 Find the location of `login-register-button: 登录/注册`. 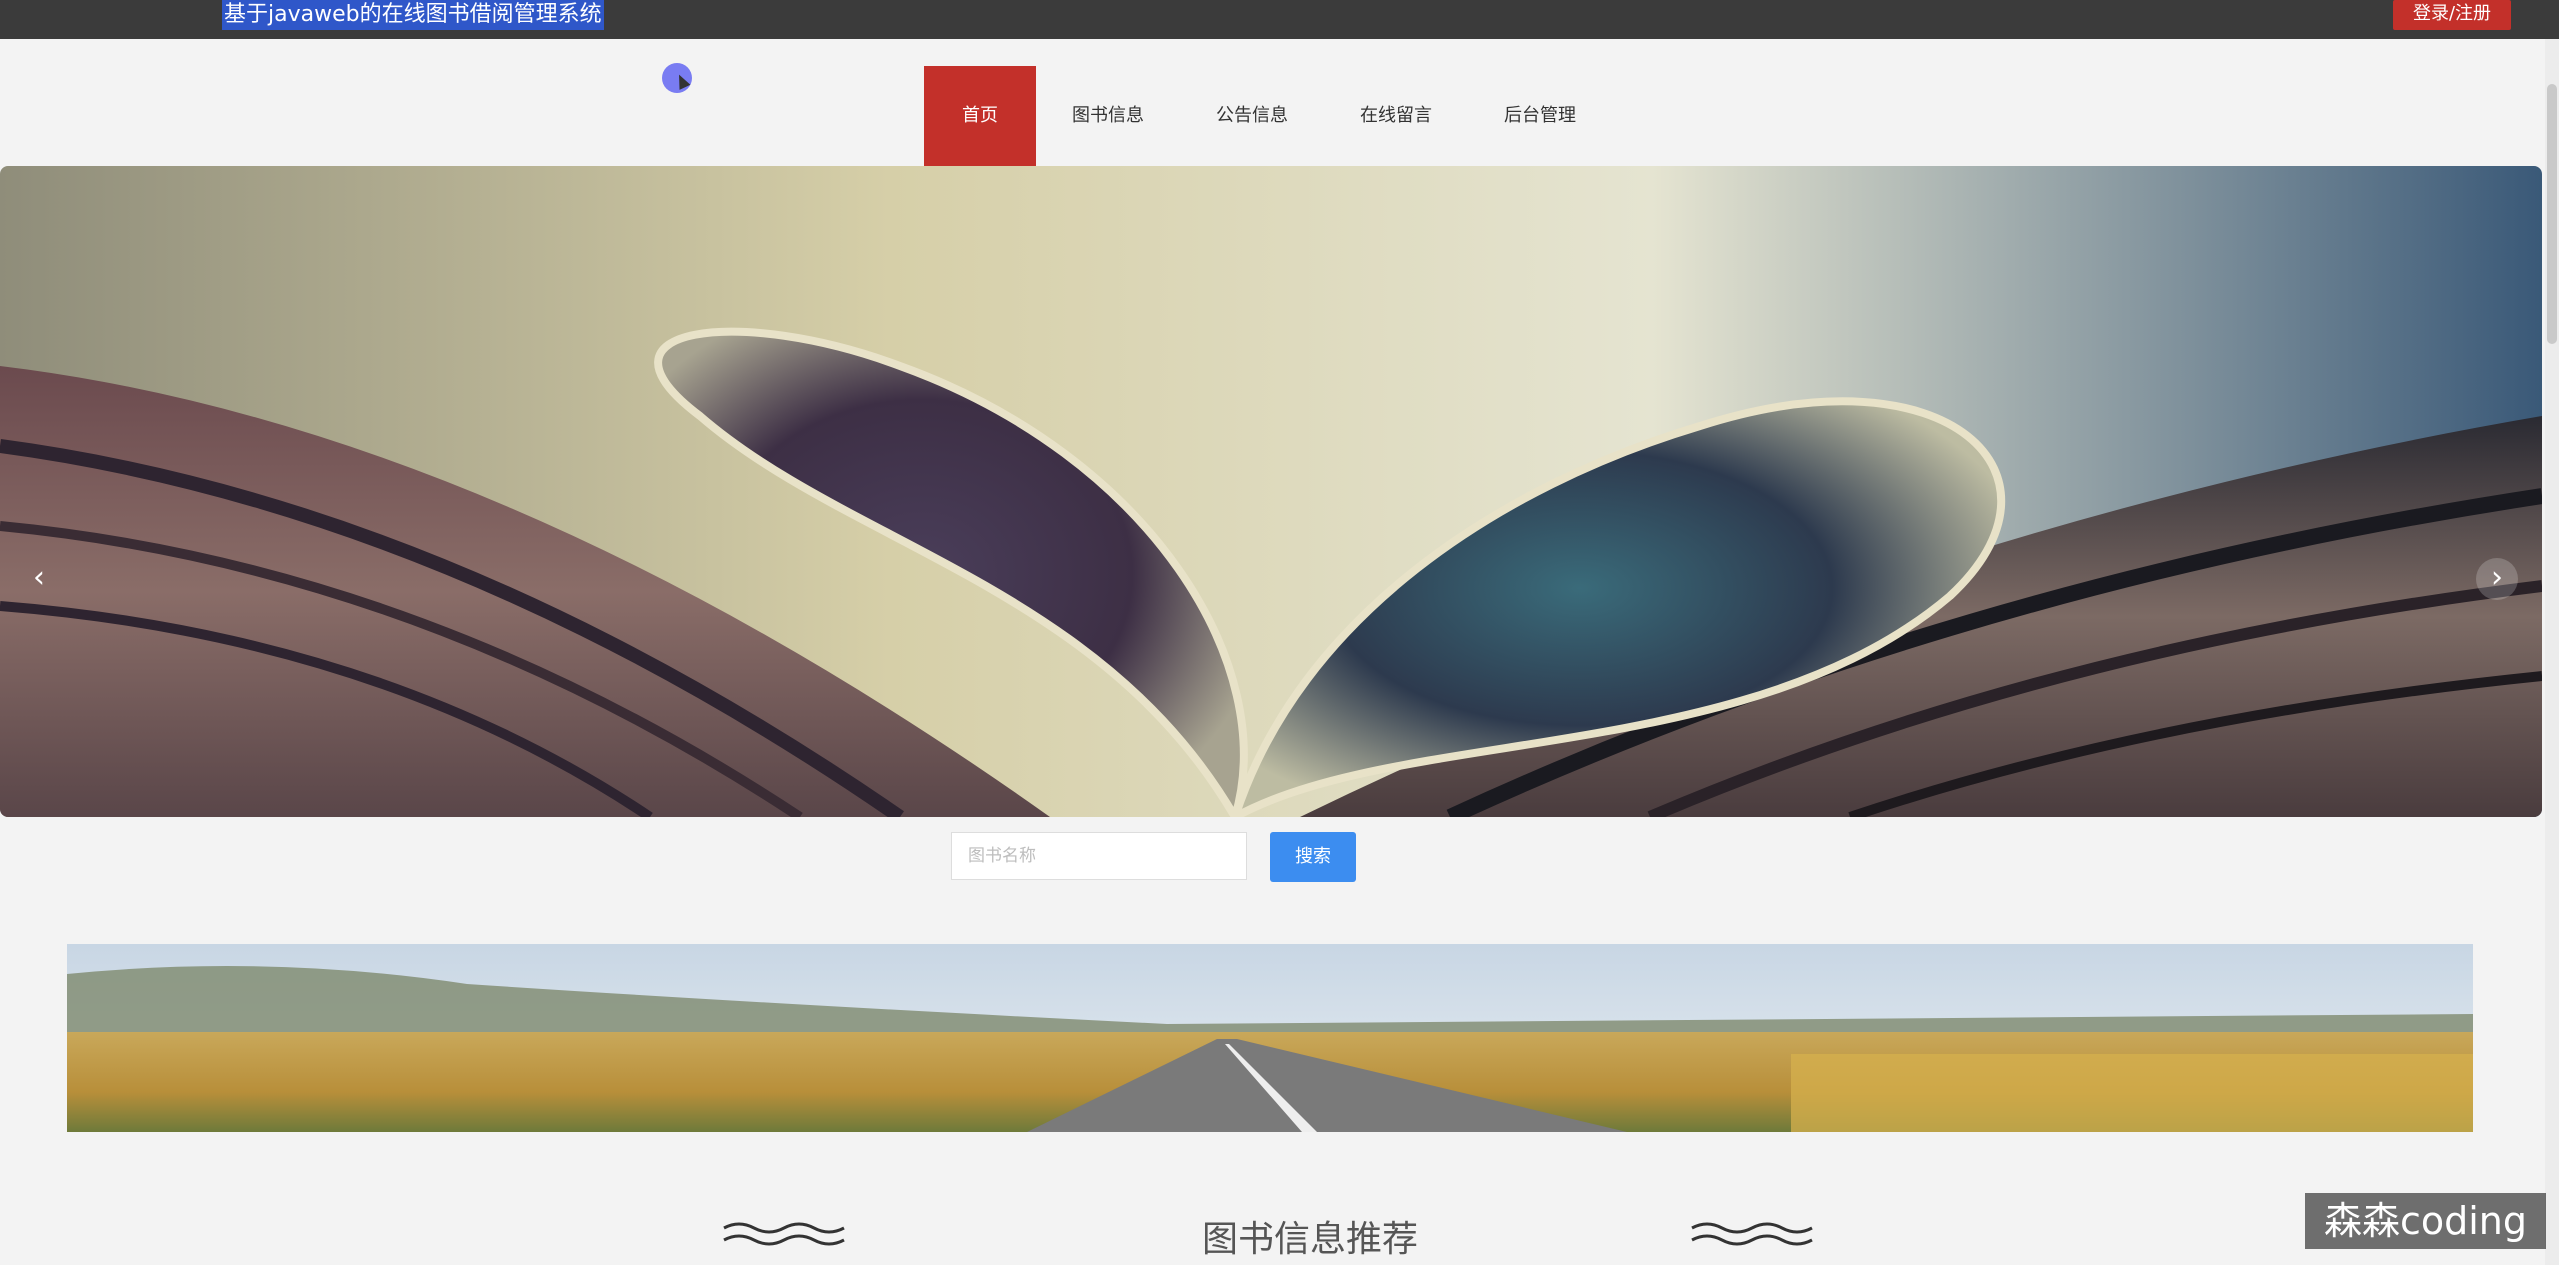

login-register-button: 登录/注册 is located at coordinates (2452, 15).